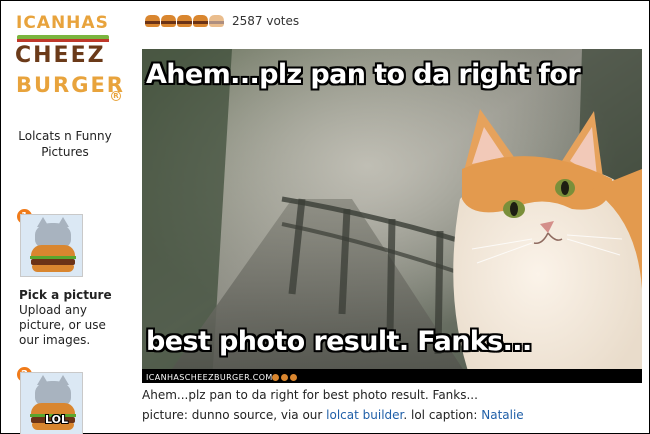 The width and height of the screenshot is (650, 434). What do you see at coordinates (56, 419) in the screenshot?
I see `lol-label: LOL` at bounding box center [56, 419].